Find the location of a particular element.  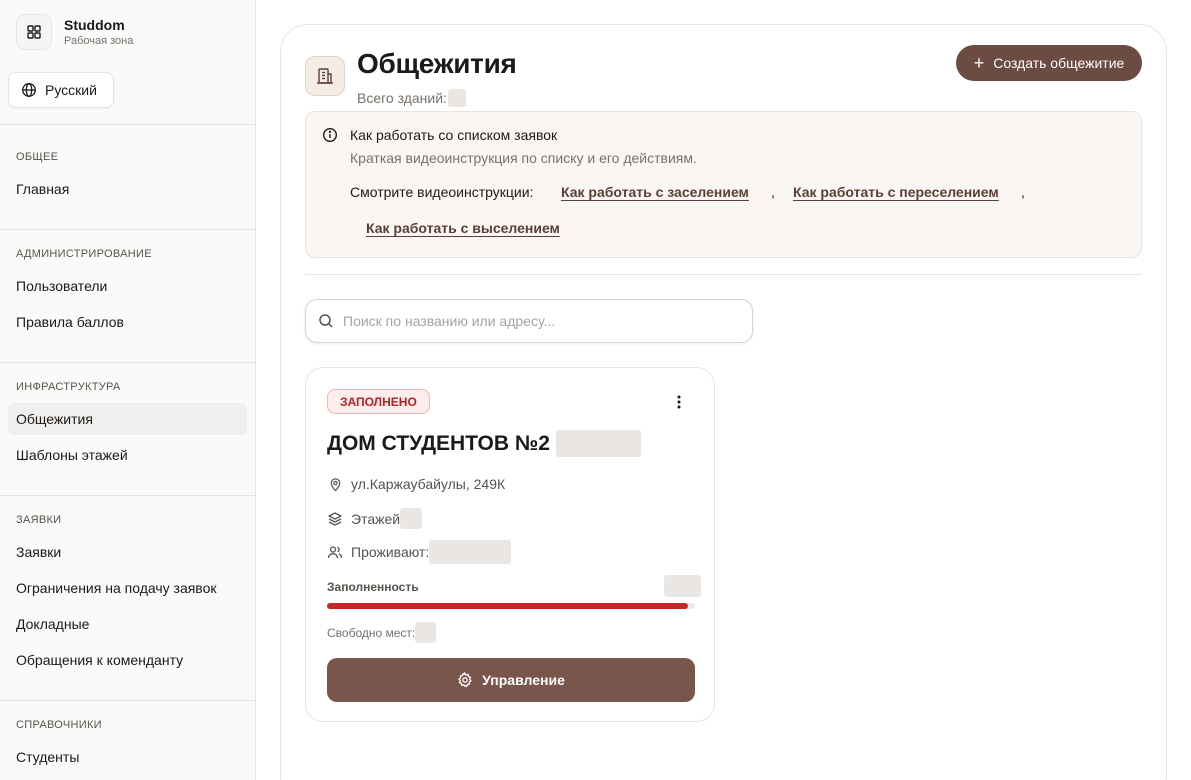

info-icon is located at coordinates (330, 137).